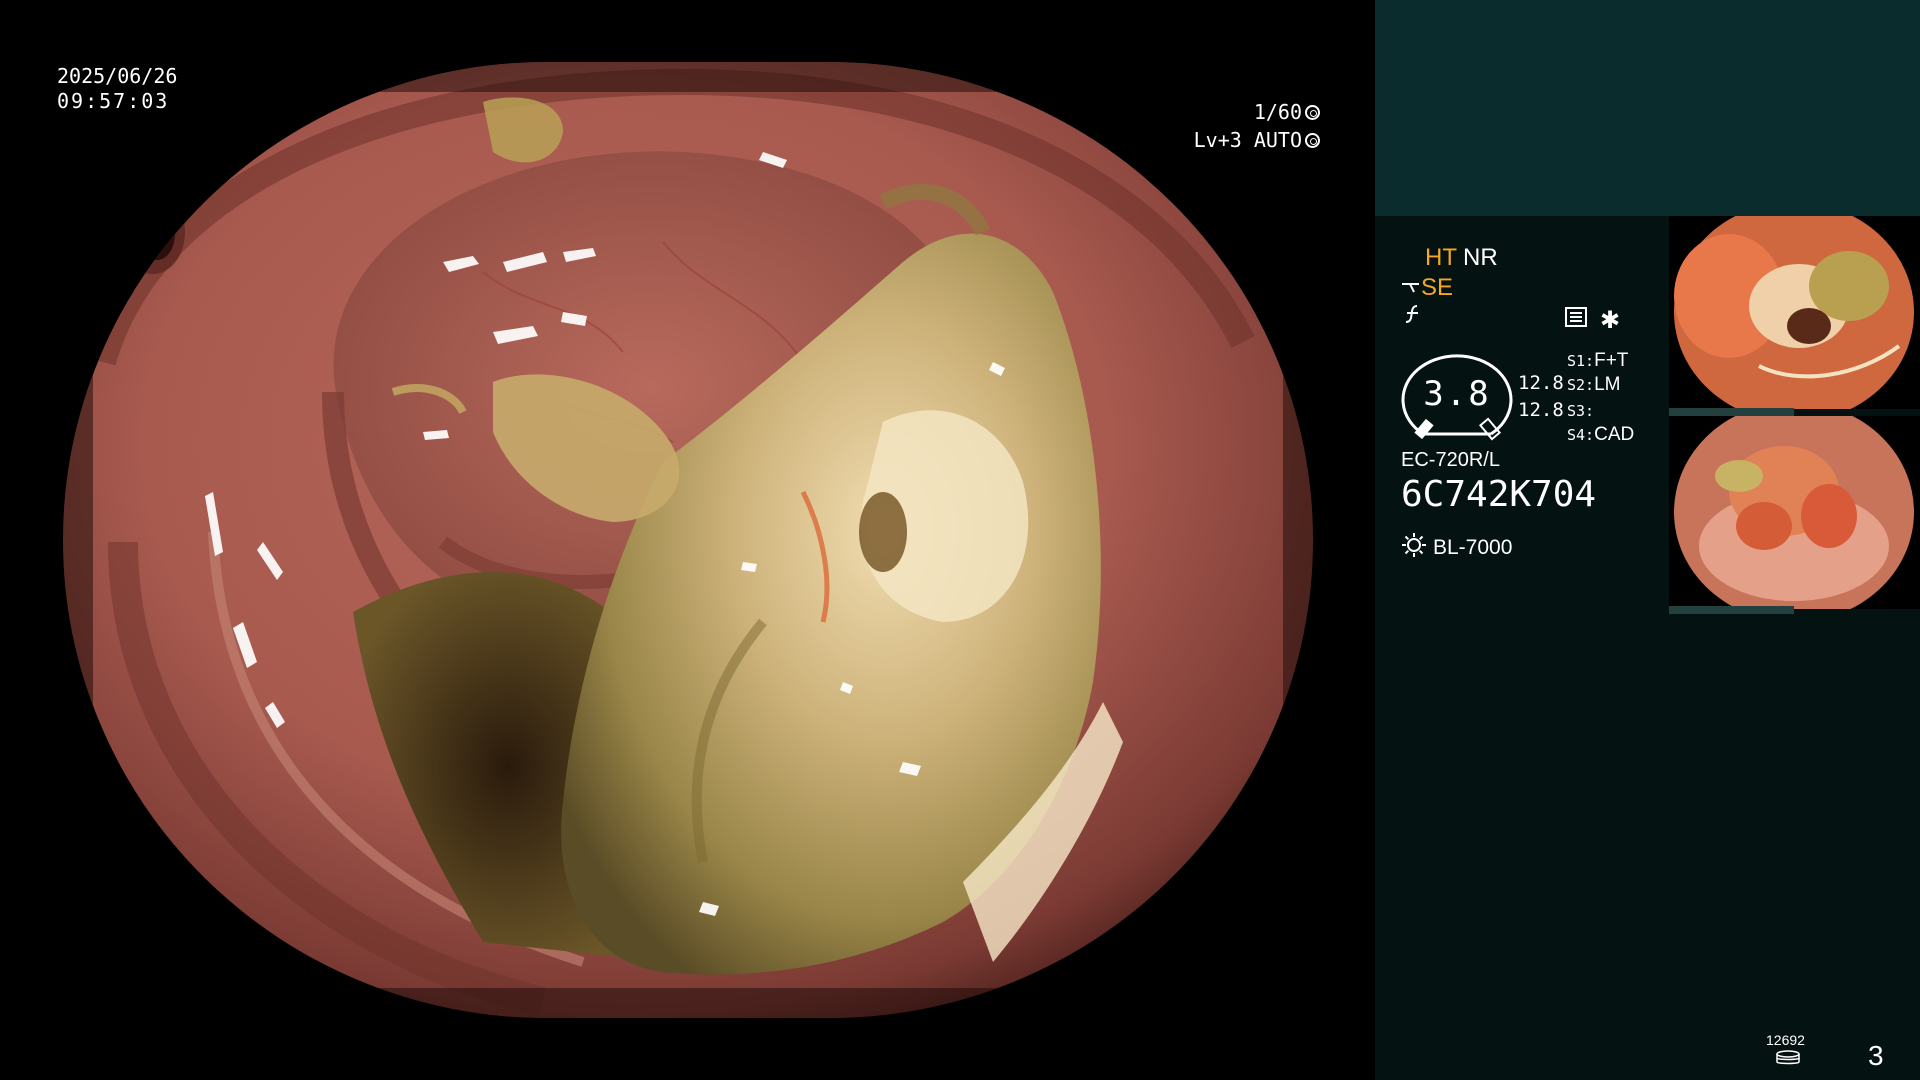 Image resolution: width=1920 pixels, height=1080 pixels. I want to click on grid-icon, so click(1576, 319).